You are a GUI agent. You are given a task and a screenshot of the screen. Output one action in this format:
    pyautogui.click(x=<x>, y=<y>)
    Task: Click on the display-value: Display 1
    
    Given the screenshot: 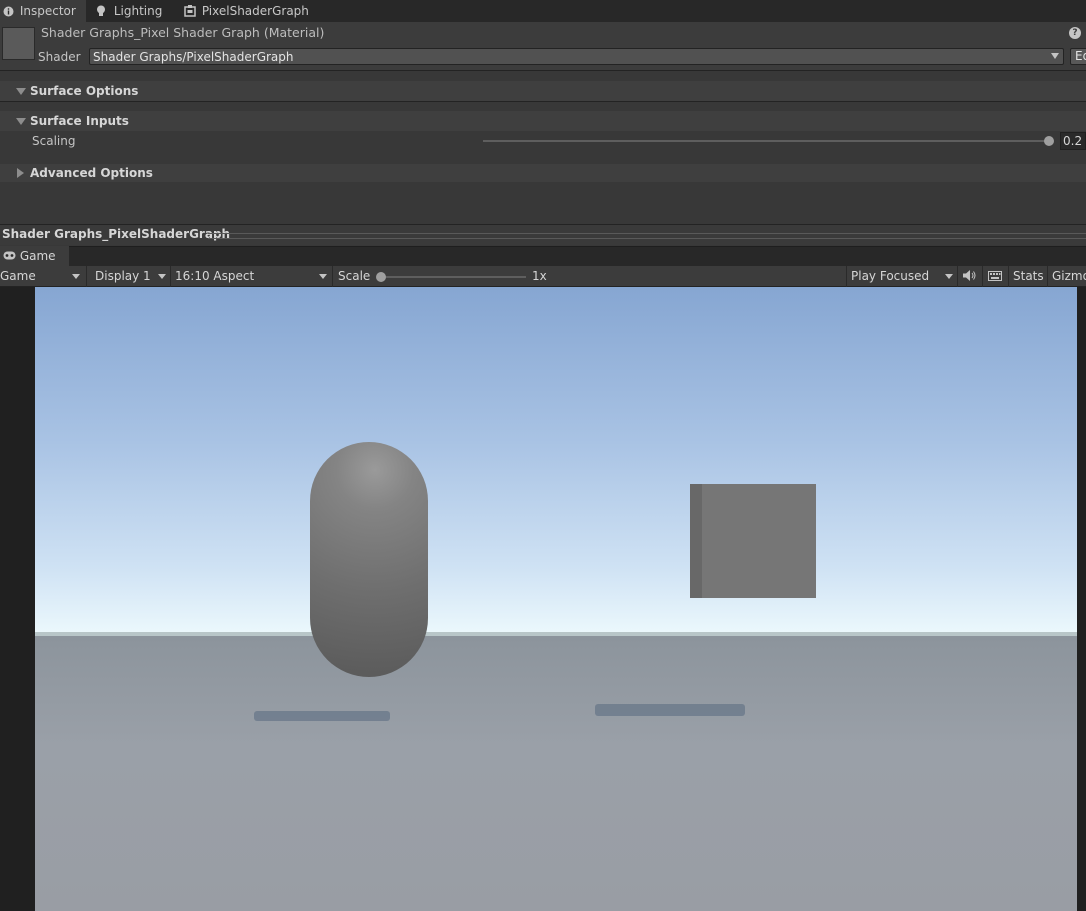 What is the action you would take?
    pyautogui.click(x=123, y=276)
    